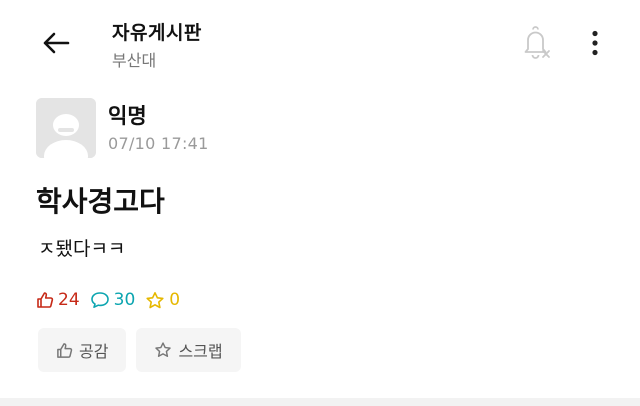  Describe the element at coordinates (99, 300) in the screenshot. I see `comment-icon` at that location.